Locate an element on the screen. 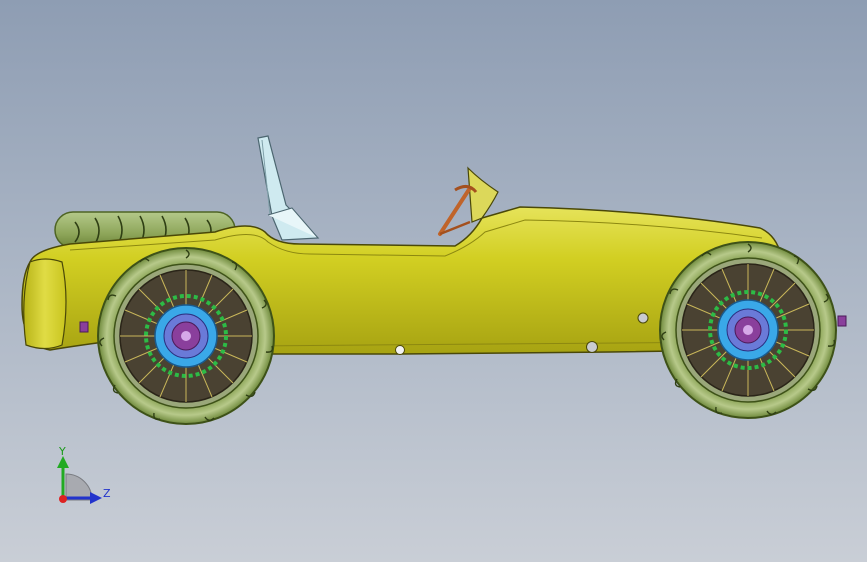 This screenshot has height=562, width=867. axis-triad: Y Z is located at coordinates (84, 474).